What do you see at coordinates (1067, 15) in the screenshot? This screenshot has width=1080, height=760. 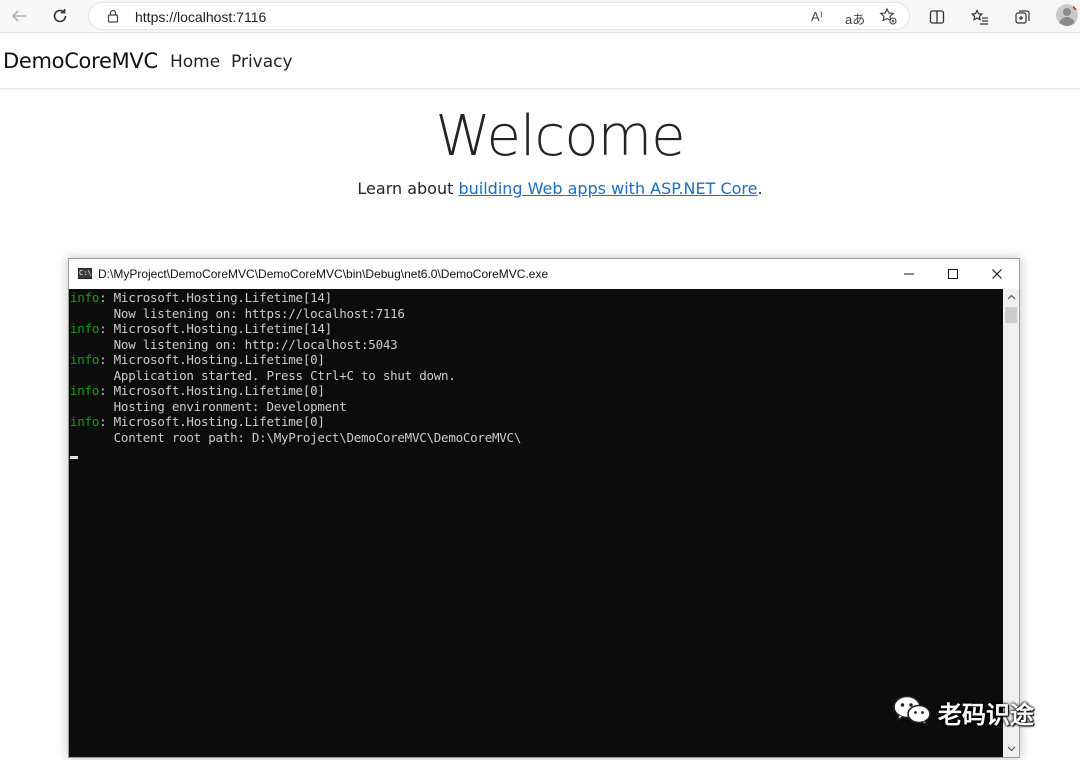 I see `profile-avatar` at bounding box center [1067, 15].